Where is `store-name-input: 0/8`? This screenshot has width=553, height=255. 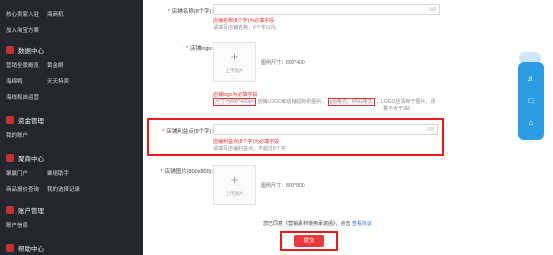 store-name-input: 0/8 is located at coordinates (326, 9).